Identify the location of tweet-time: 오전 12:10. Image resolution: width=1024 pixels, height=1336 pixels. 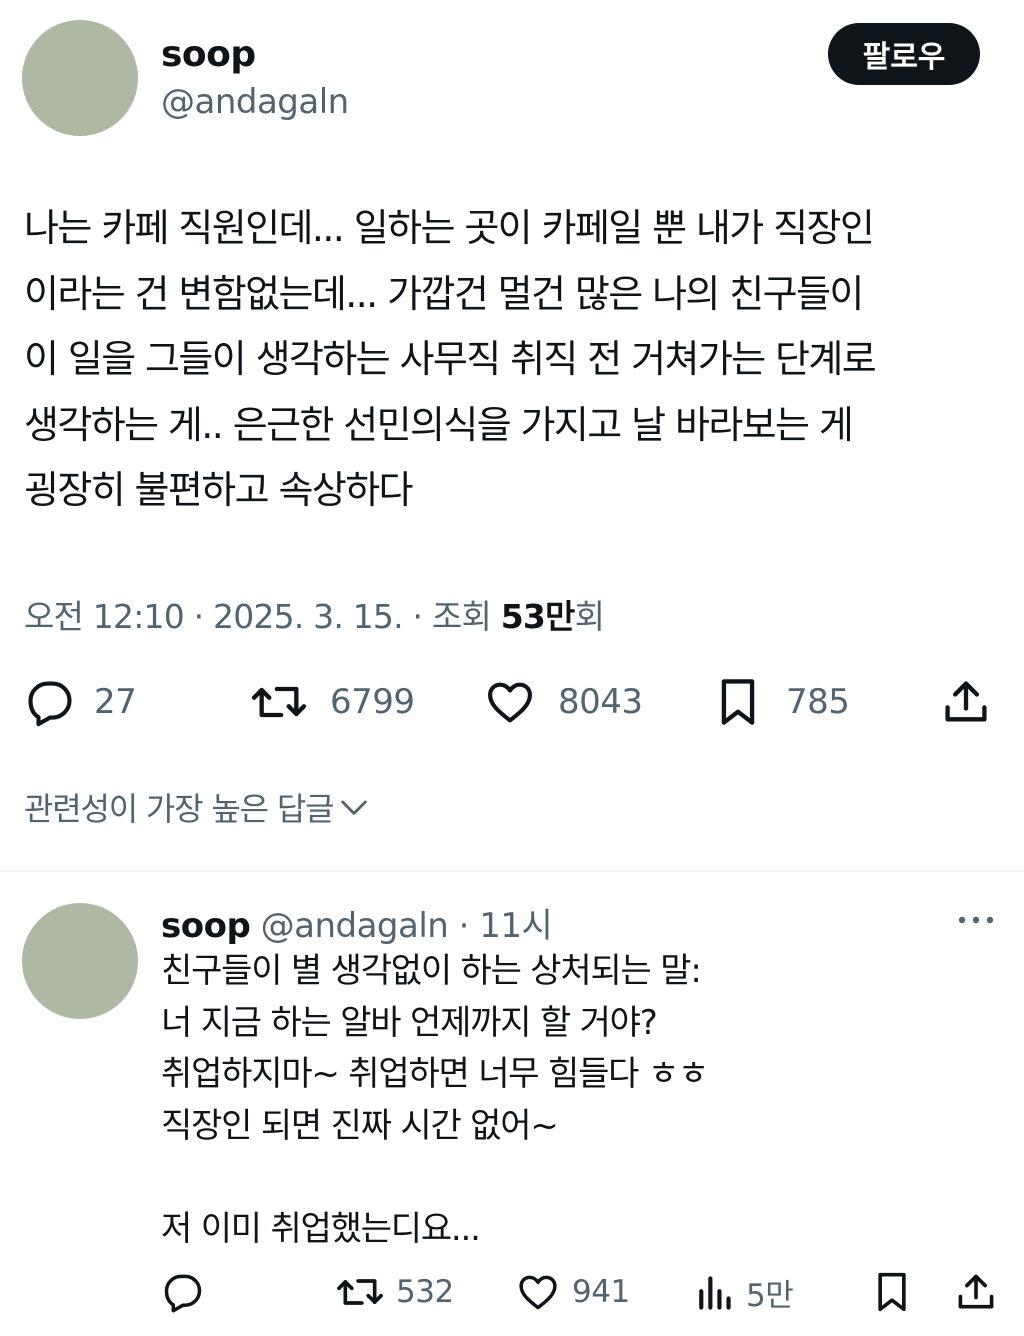
(104, 616).